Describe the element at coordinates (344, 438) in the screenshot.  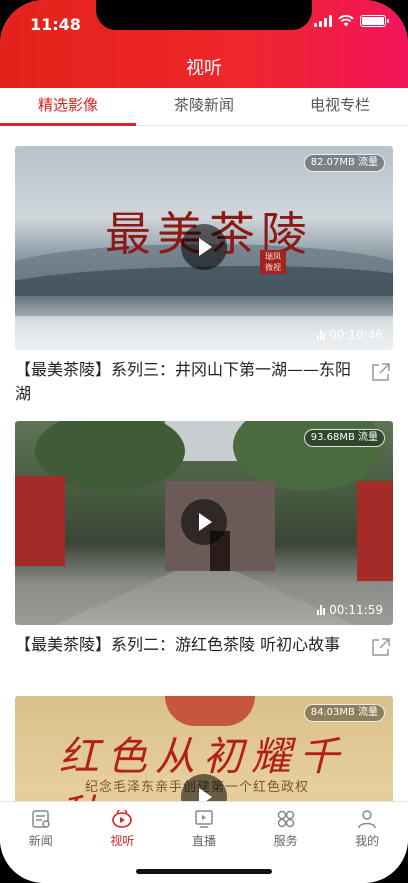
I see `data-size-badge: 93.68MB 流量` at that location.